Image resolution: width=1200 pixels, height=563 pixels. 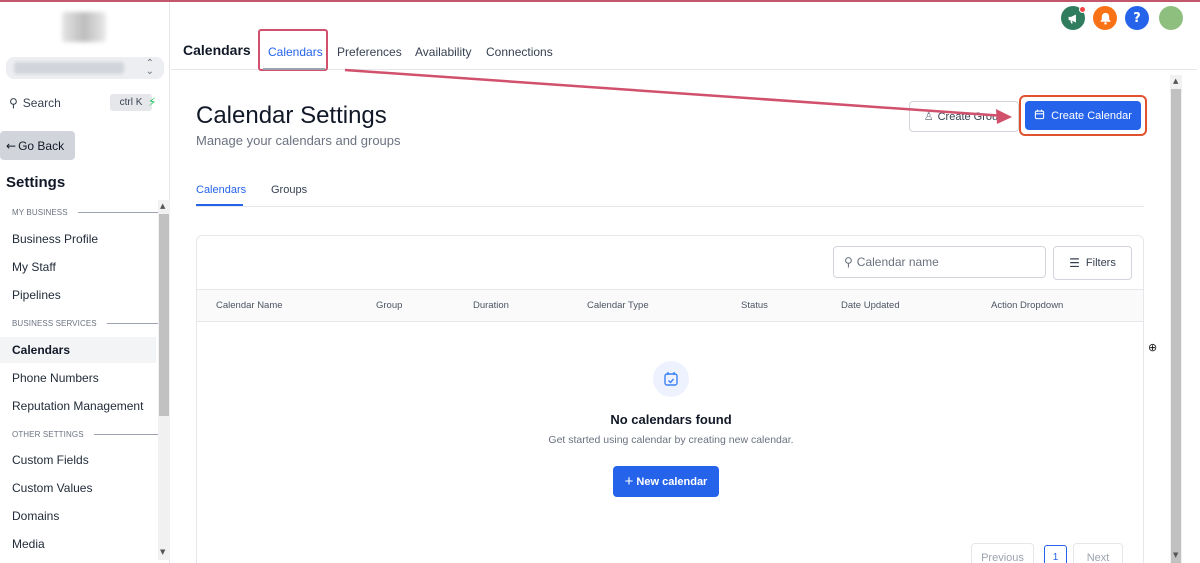 I want to click on sidebar-item-calendars: Calendars, so click(x=78, y=350).